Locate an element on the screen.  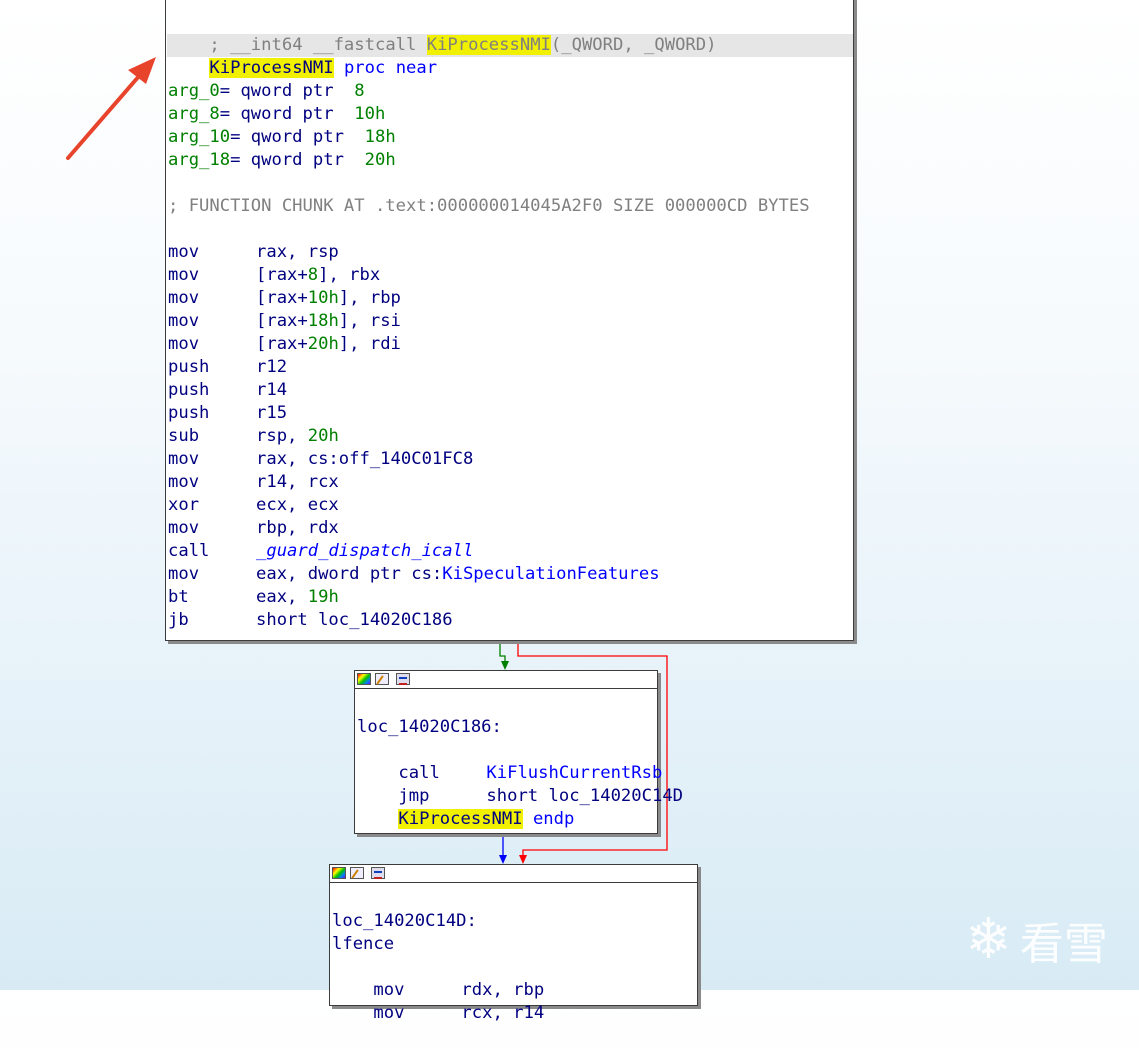
mnemonic: sub is located at coordinates (184, 436).